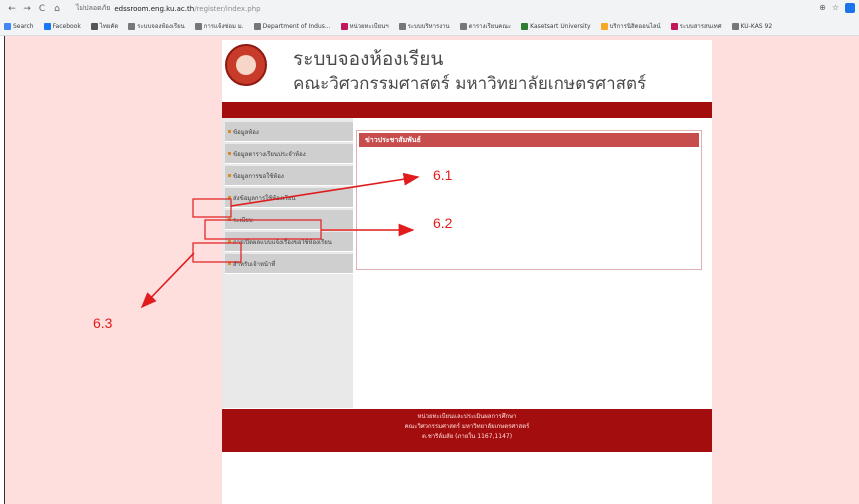  Describe the element at coordinates (161, 26) in the screenshot. I see `bookmark-label: ระบบจองห้องเรียน` at that location.